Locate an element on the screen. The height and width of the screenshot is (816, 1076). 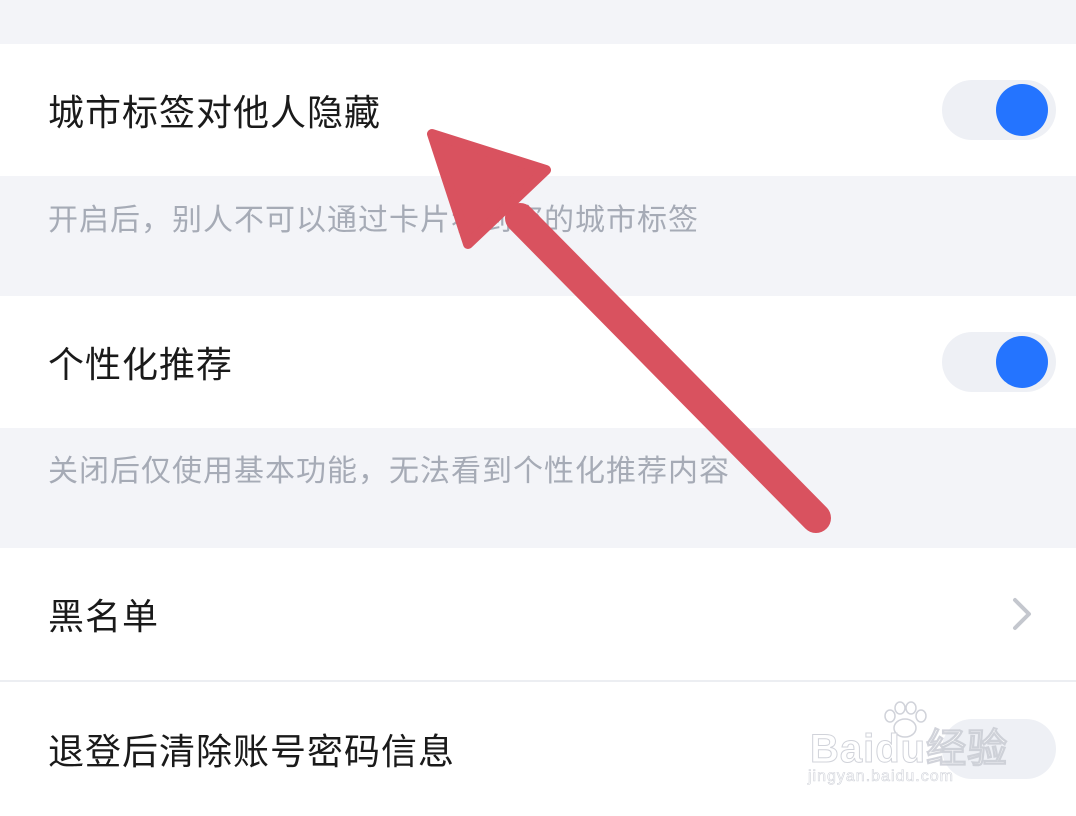
setting-label-personalized-recommendation: 个性化推荐 is located at coordinates (141, 365).